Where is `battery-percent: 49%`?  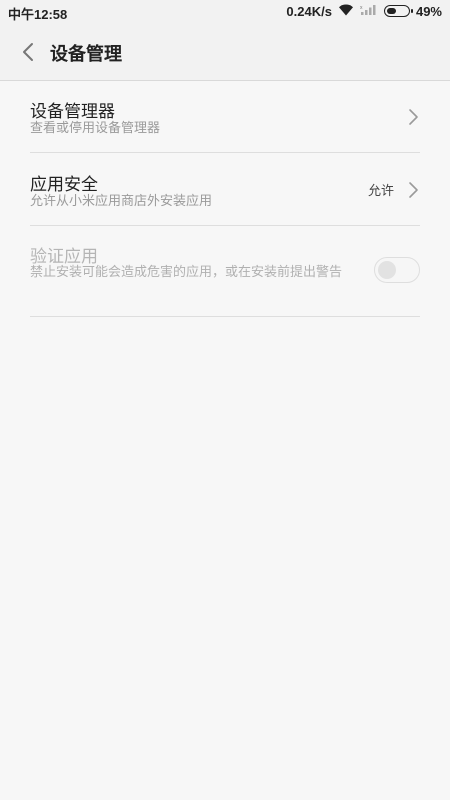
battery-percent: 49% is located at coordinates (428, 11).